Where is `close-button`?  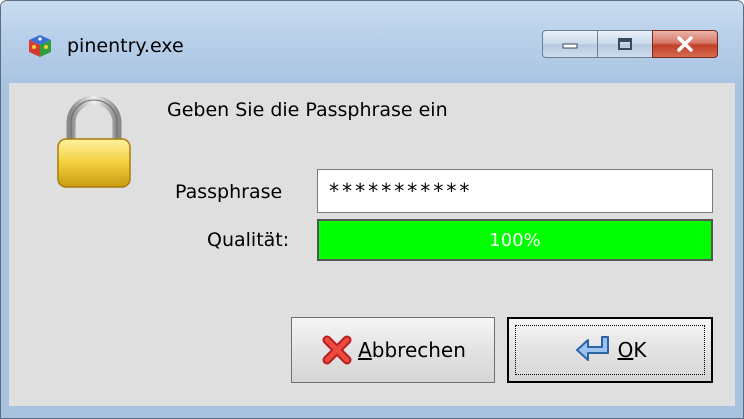
close-button is located at coordinates (685, 44).